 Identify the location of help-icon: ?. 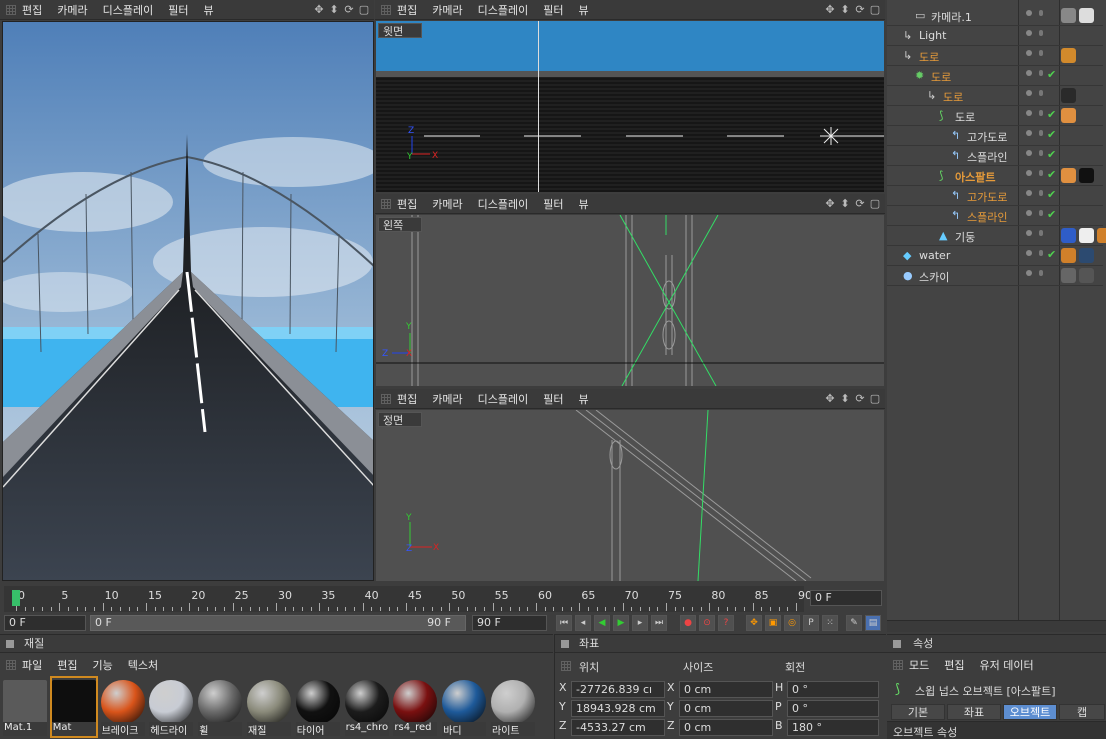
(726, 623).